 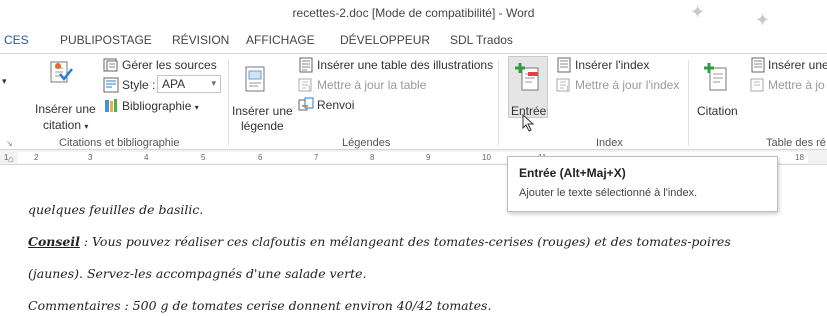 I want to click on mouse-cursor-icon, so click(x=528, y=123).